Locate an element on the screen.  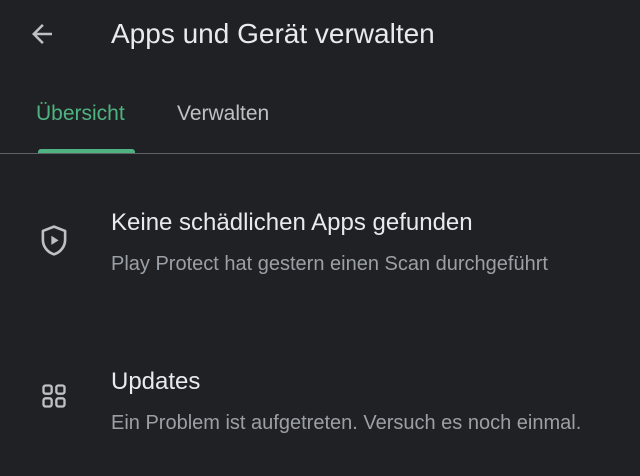
tab-overview: Übersicht is located at coordinates (80, 114).